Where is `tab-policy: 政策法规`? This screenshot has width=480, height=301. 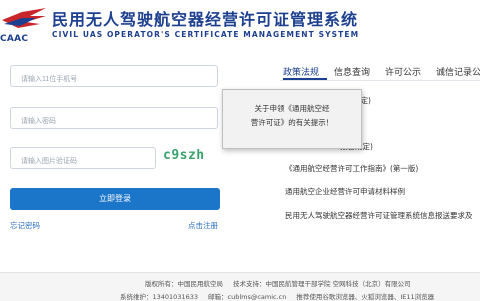 tab-policy: 政策法规 is located at coordinates (301, 71).